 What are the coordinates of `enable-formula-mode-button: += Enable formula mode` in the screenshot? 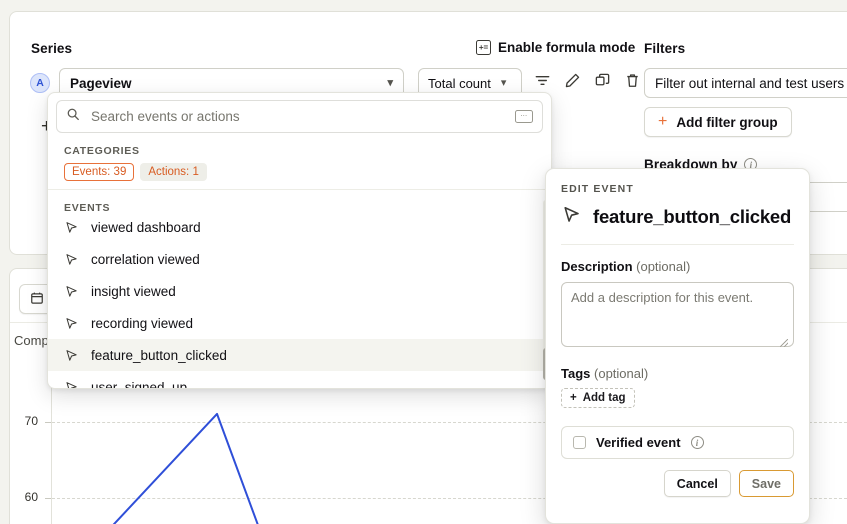 It's located at (555, 47).